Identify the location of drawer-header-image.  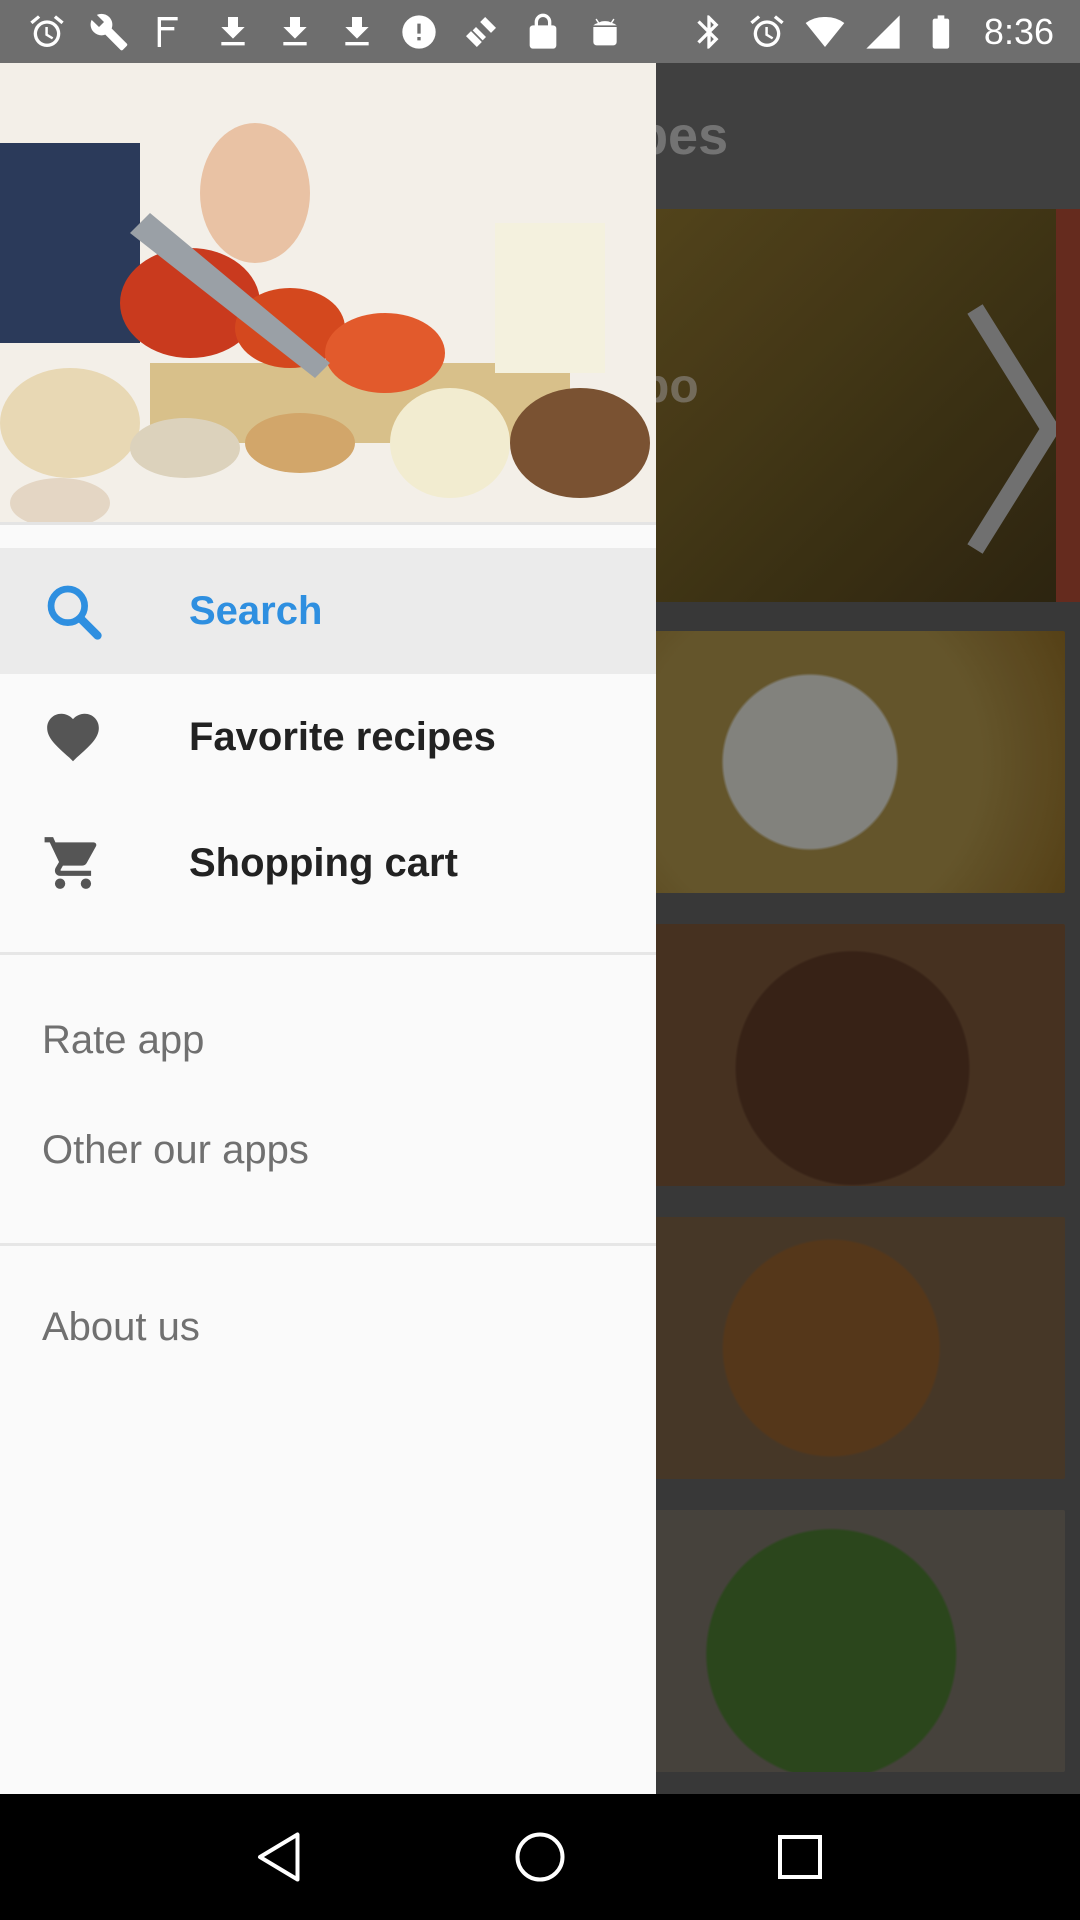
(328, 294).